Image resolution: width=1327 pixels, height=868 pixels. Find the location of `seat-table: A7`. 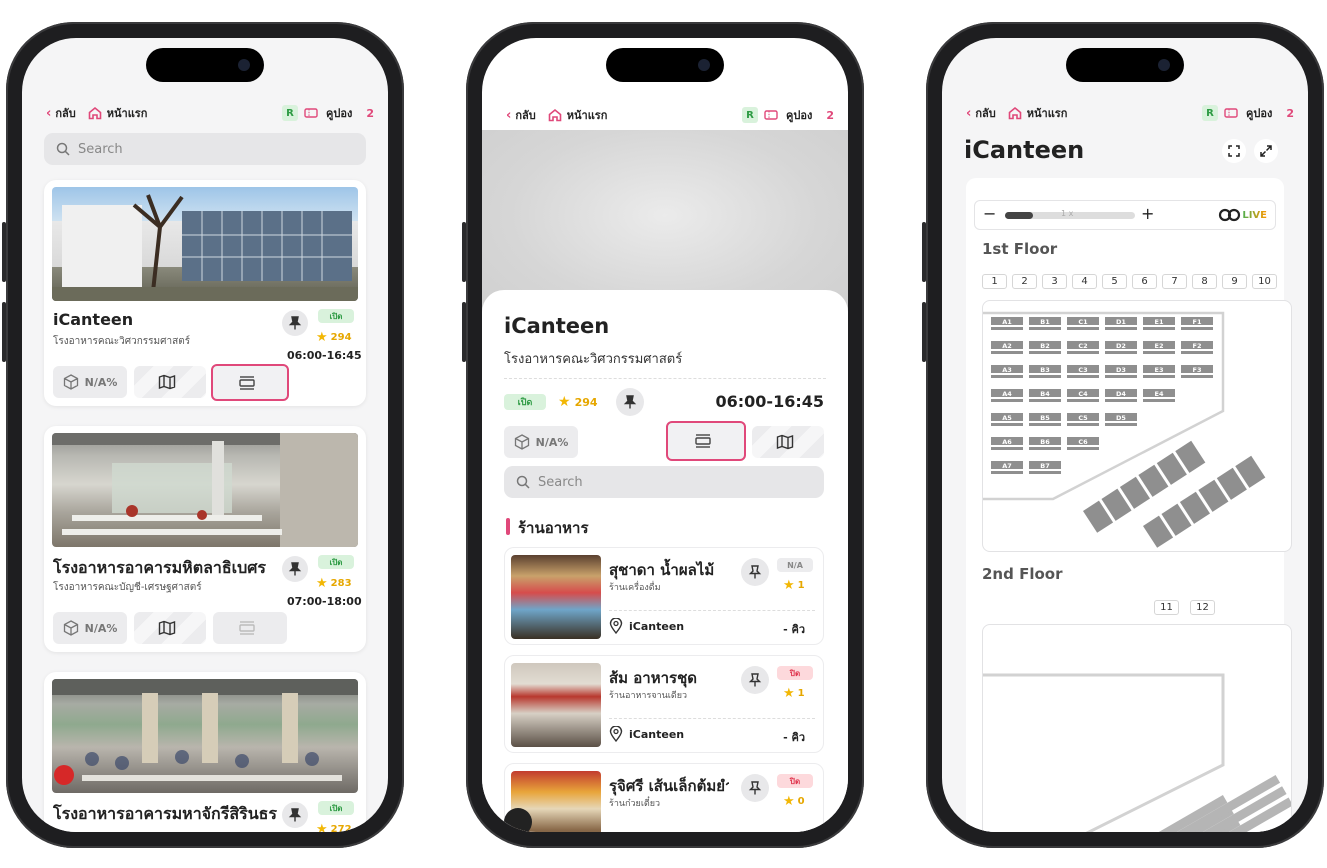

seat-table: A7 is located at coordinates (1007, 467).